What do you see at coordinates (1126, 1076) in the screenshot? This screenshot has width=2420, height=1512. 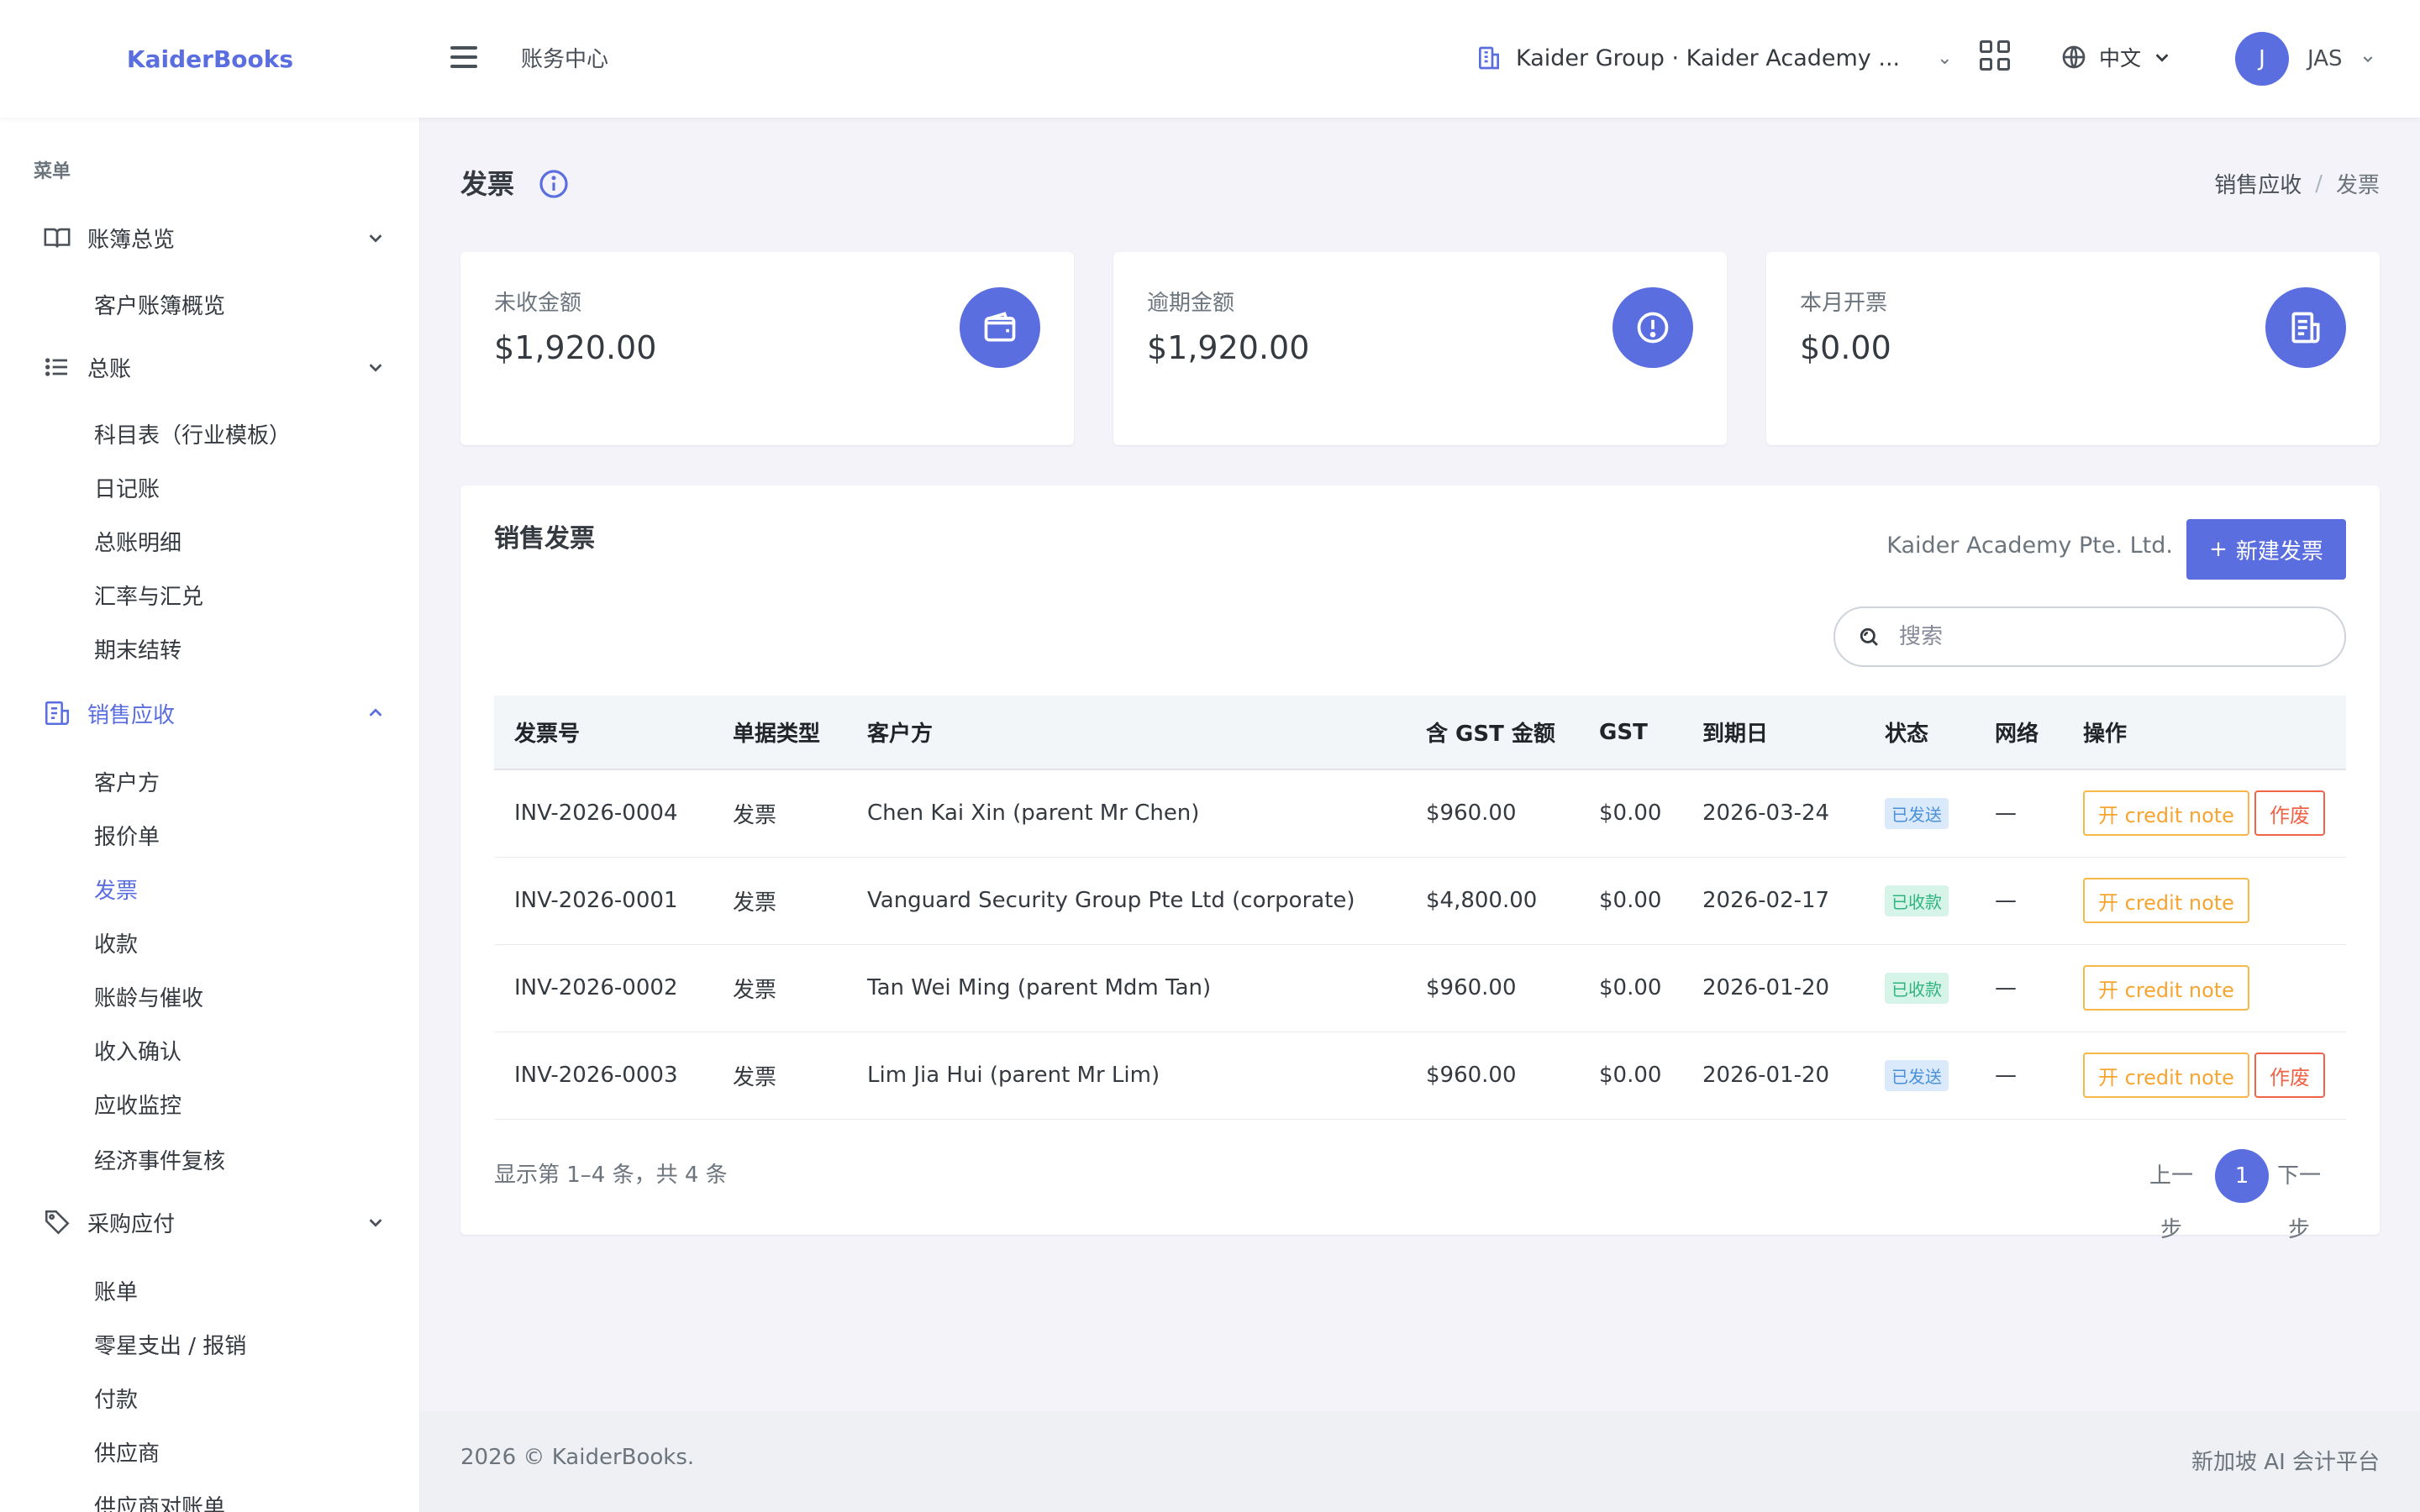 I see `customer-name: Lim Jia Hui (parent Mr Lim)` at bounding box center [1126, 1076].